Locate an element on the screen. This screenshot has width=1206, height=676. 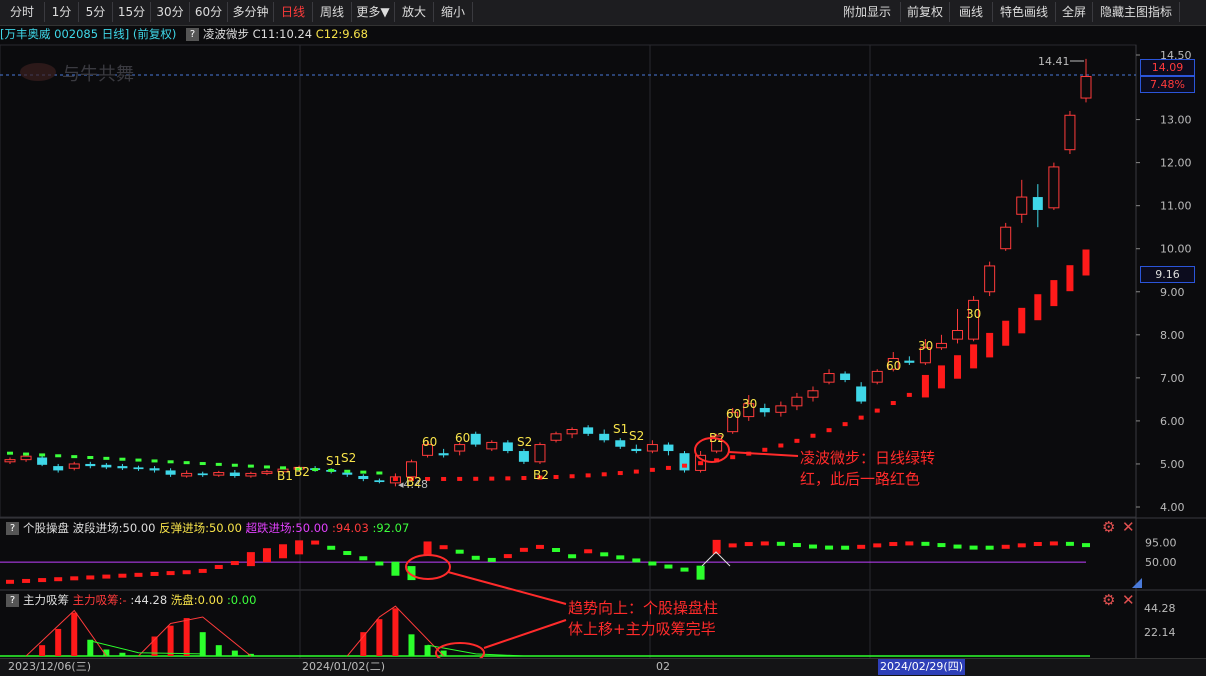
price-axis-label: 4.00 is located at coordinates (1172, 507).